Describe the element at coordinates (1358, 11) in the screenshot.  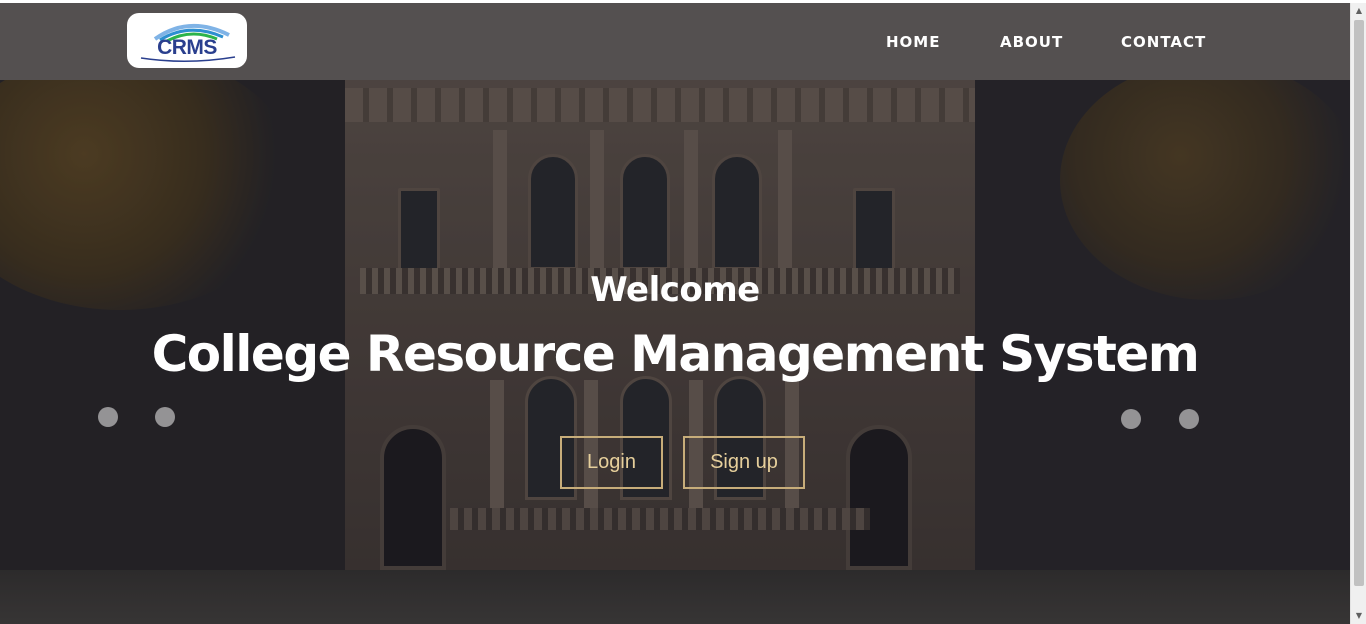
I see `scroll-up-icon: ▲` at that location.